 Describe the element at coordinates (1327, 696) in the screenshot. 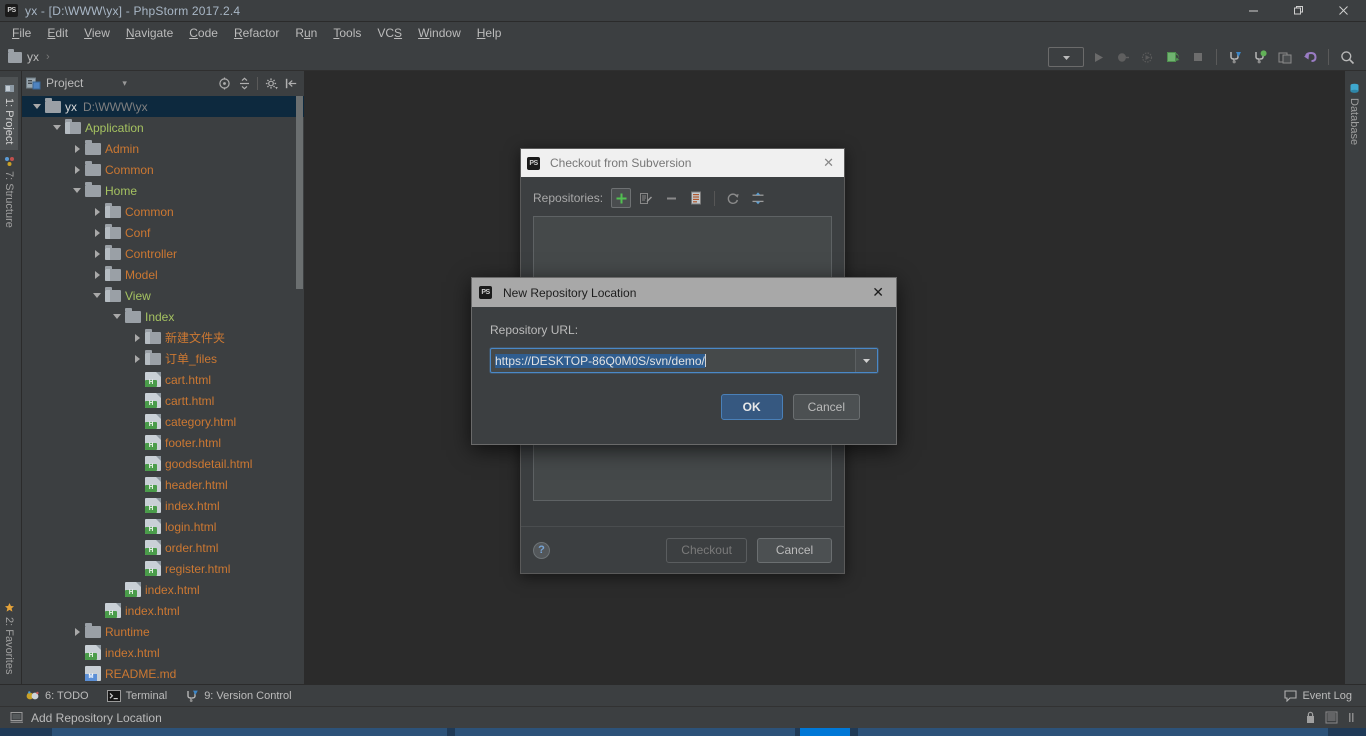

I see `event-log-label: Event Log` at that location.